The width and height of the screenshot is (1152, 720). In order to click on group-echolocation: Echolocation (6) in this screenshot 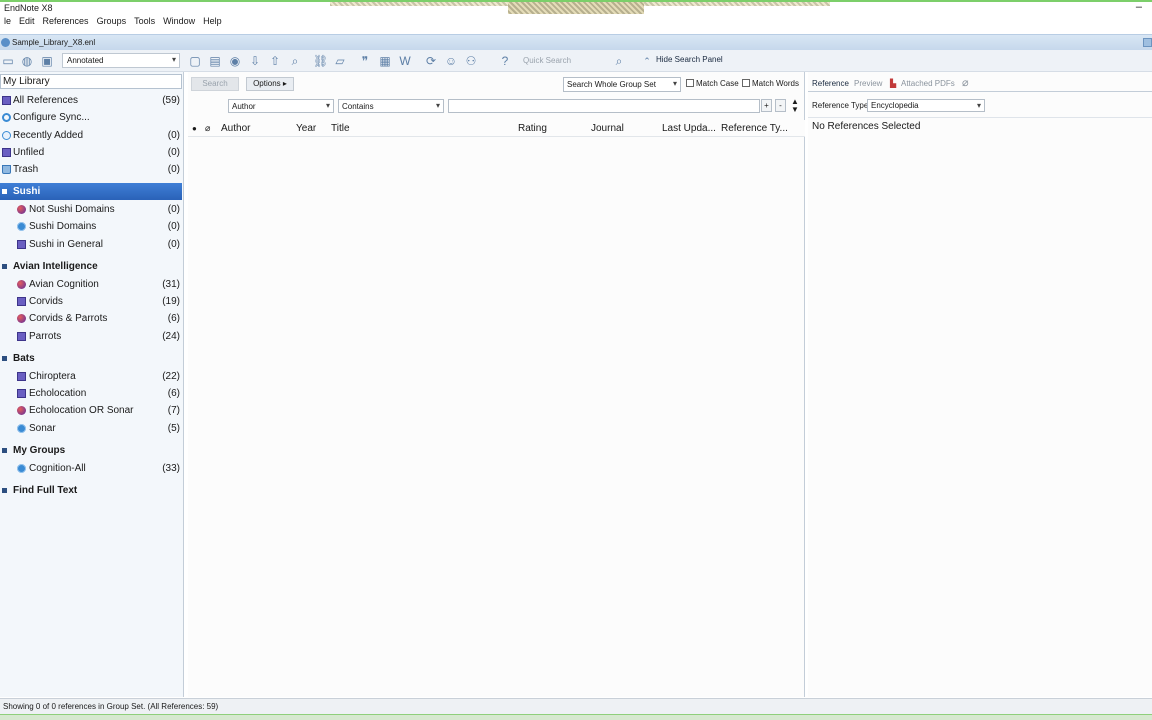, I will do `click(91, 393)`.